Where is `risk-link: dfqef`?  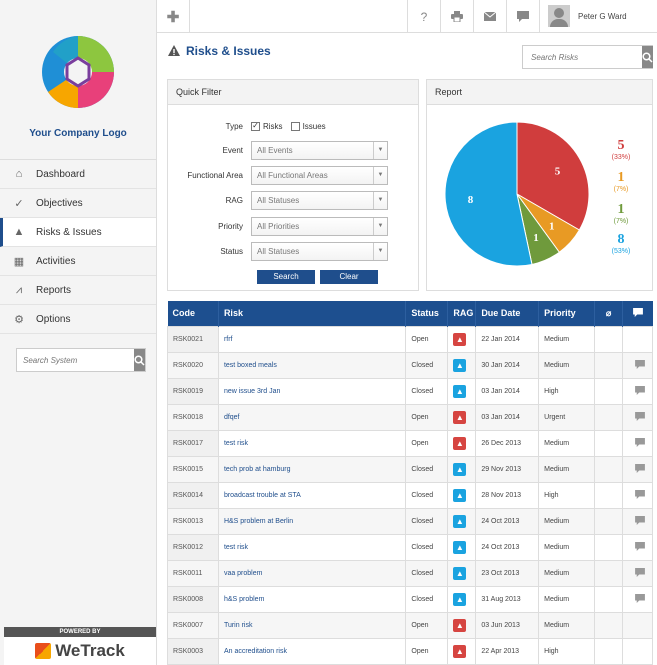 risk-link: dfqef is located at coordinates (312, 417).